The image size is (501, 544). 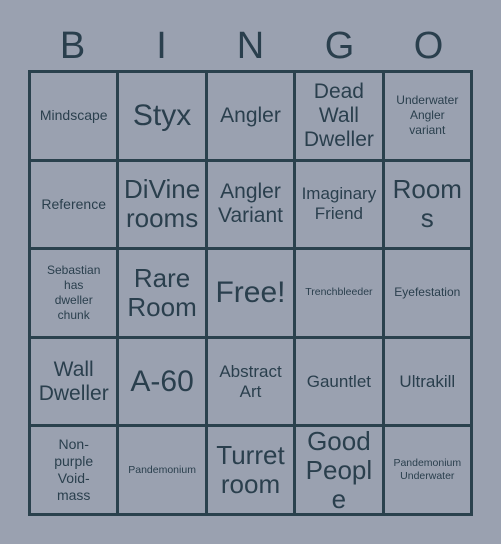 I want to click on header-letter-o: O, so click(x=428, y=46).